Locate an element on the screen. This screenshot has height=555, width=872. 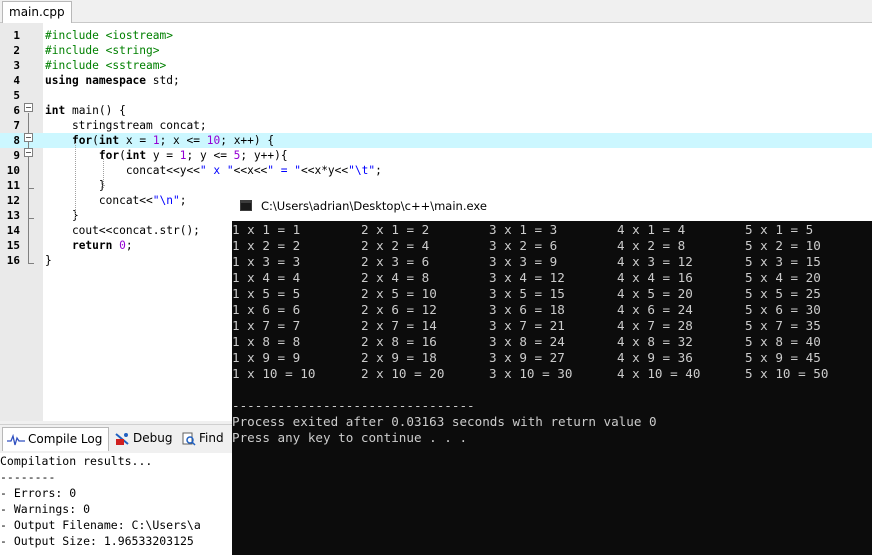
tab-find-label: Find is located at coordinates (211, 438).